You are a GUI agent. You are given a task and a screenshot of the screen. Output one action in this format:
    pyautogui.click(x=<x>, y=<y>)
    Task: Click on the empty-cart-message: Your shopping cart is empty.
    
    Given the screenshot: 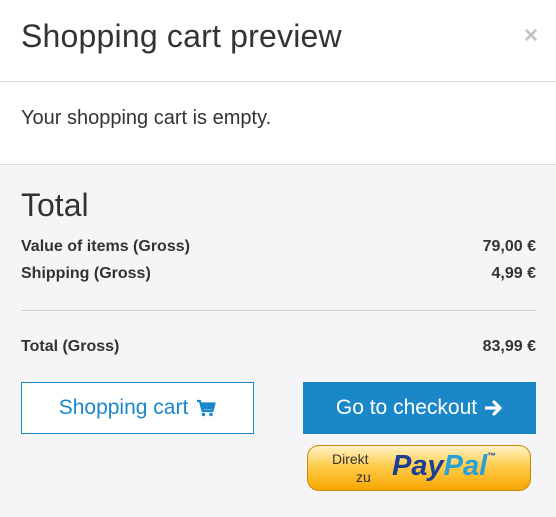 What is the action you would take?
    pyautogui.click(x=146, y=118)
    